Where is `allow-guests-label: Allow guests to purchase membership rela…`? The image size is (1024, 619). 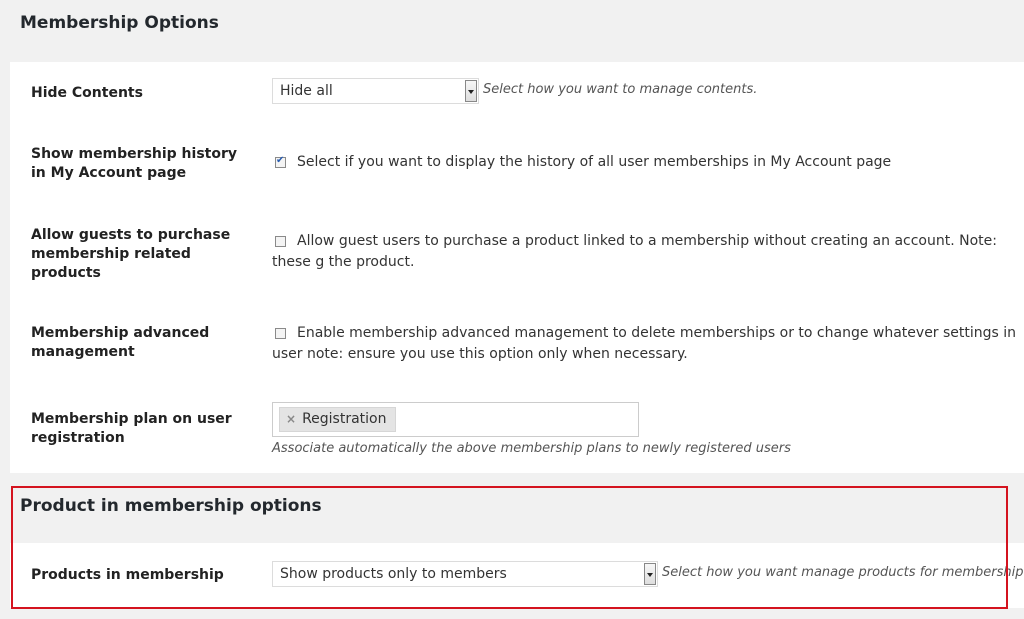
allow-guests-label: Allow guests to purchase membership rela… is located at coordinates (131, 254).